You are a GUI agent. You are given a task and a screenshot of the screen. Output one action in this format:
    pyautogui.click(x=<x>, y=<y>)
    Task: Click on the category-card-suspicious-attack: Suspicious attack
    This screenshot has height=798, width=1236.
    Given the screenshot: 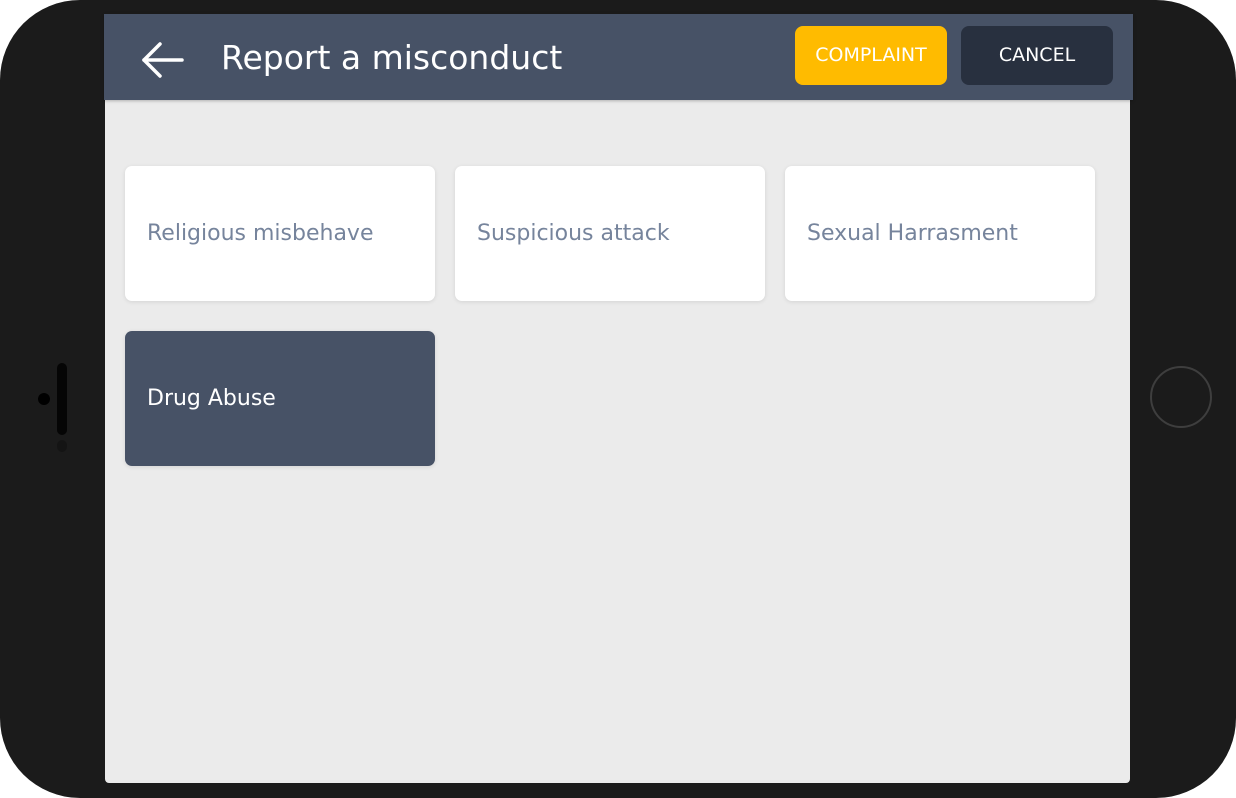 What is the action you would take?
    pyautogui.click(x=610, y=233)
    